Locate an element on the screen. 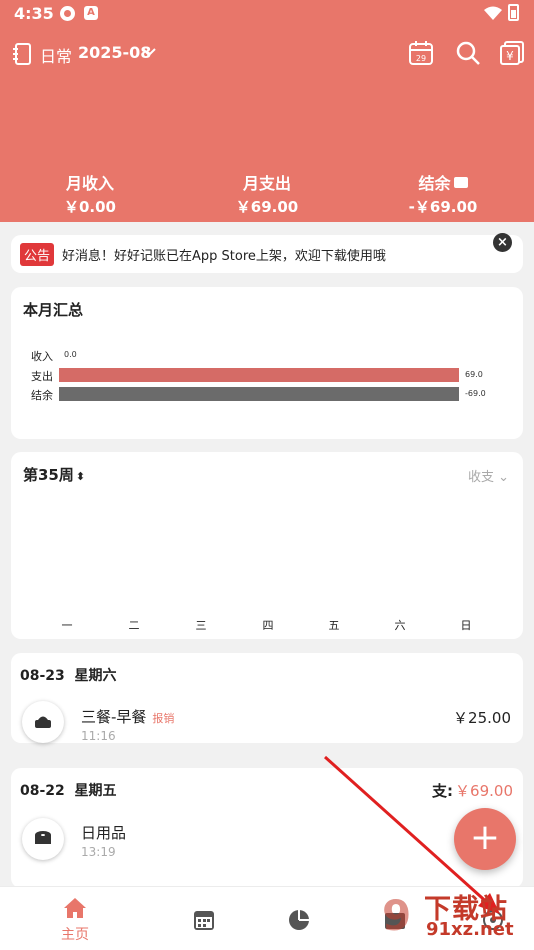  filter-label: 收支 is located at coordinates (480, 477).